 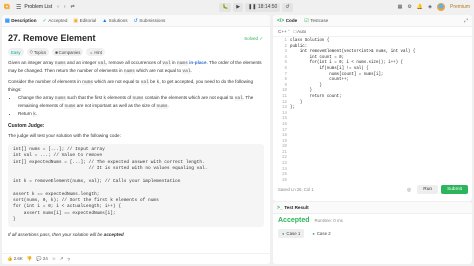 I want to click on hint-tag: ☼ Hint, so click(x=96, y=52).